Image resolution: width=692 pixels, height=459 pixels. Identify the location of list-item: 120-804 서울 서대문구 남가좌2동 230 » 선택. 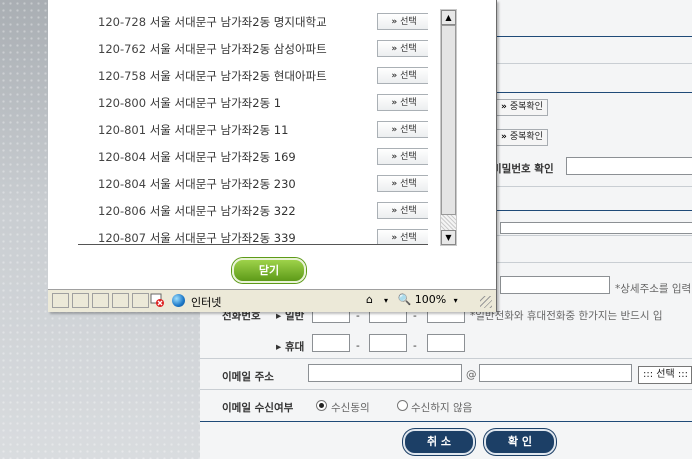
(253, 183).